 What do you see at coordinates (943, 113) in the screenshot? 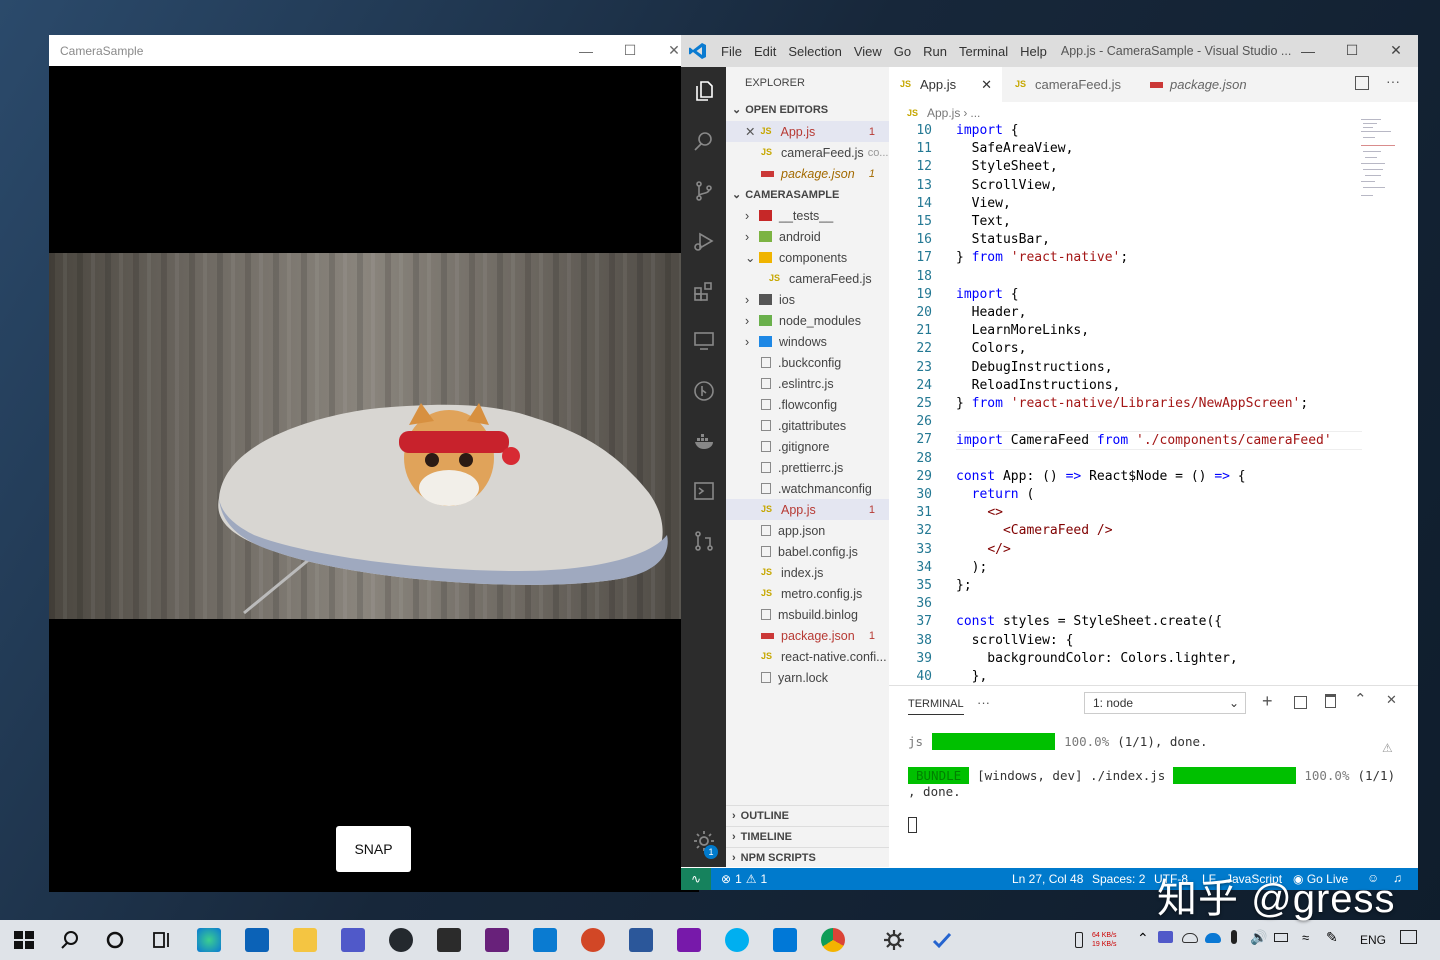
I see `breadcrumb-file: App.js` at bounding box center [943, 113].